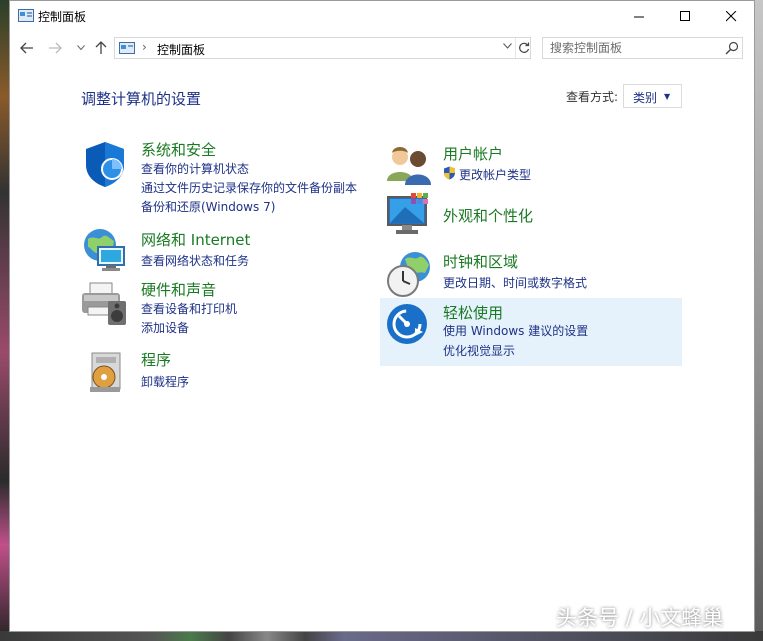 The image size is (763, 641). What do you see at coordinates (4, 320) in the screenshot?
I see `desktop-background-left` at bounding box center [4, 320].